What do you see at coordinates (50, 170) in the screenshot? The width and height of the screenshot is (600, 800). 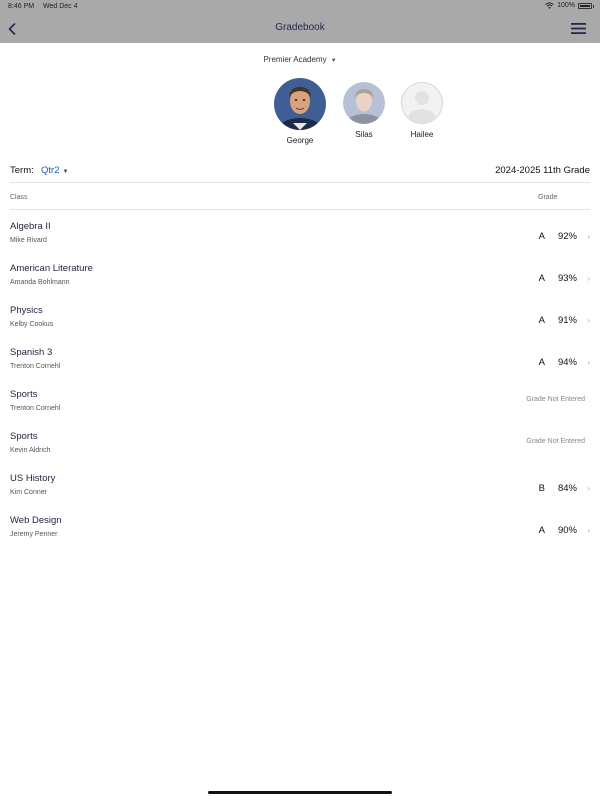 I see `term-value: Qtr2` at bounding box center [50, 170].